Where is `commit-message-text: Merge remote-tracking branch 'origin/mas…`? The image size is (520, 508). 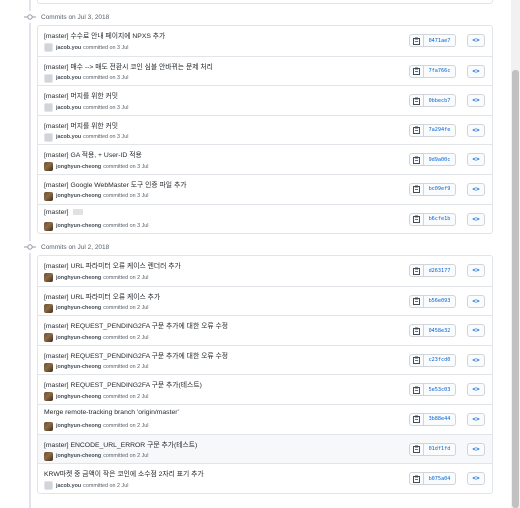 commit-message-text: Merge remote-tracking branch 'origin/mas… is located at coordinates (111, 412).